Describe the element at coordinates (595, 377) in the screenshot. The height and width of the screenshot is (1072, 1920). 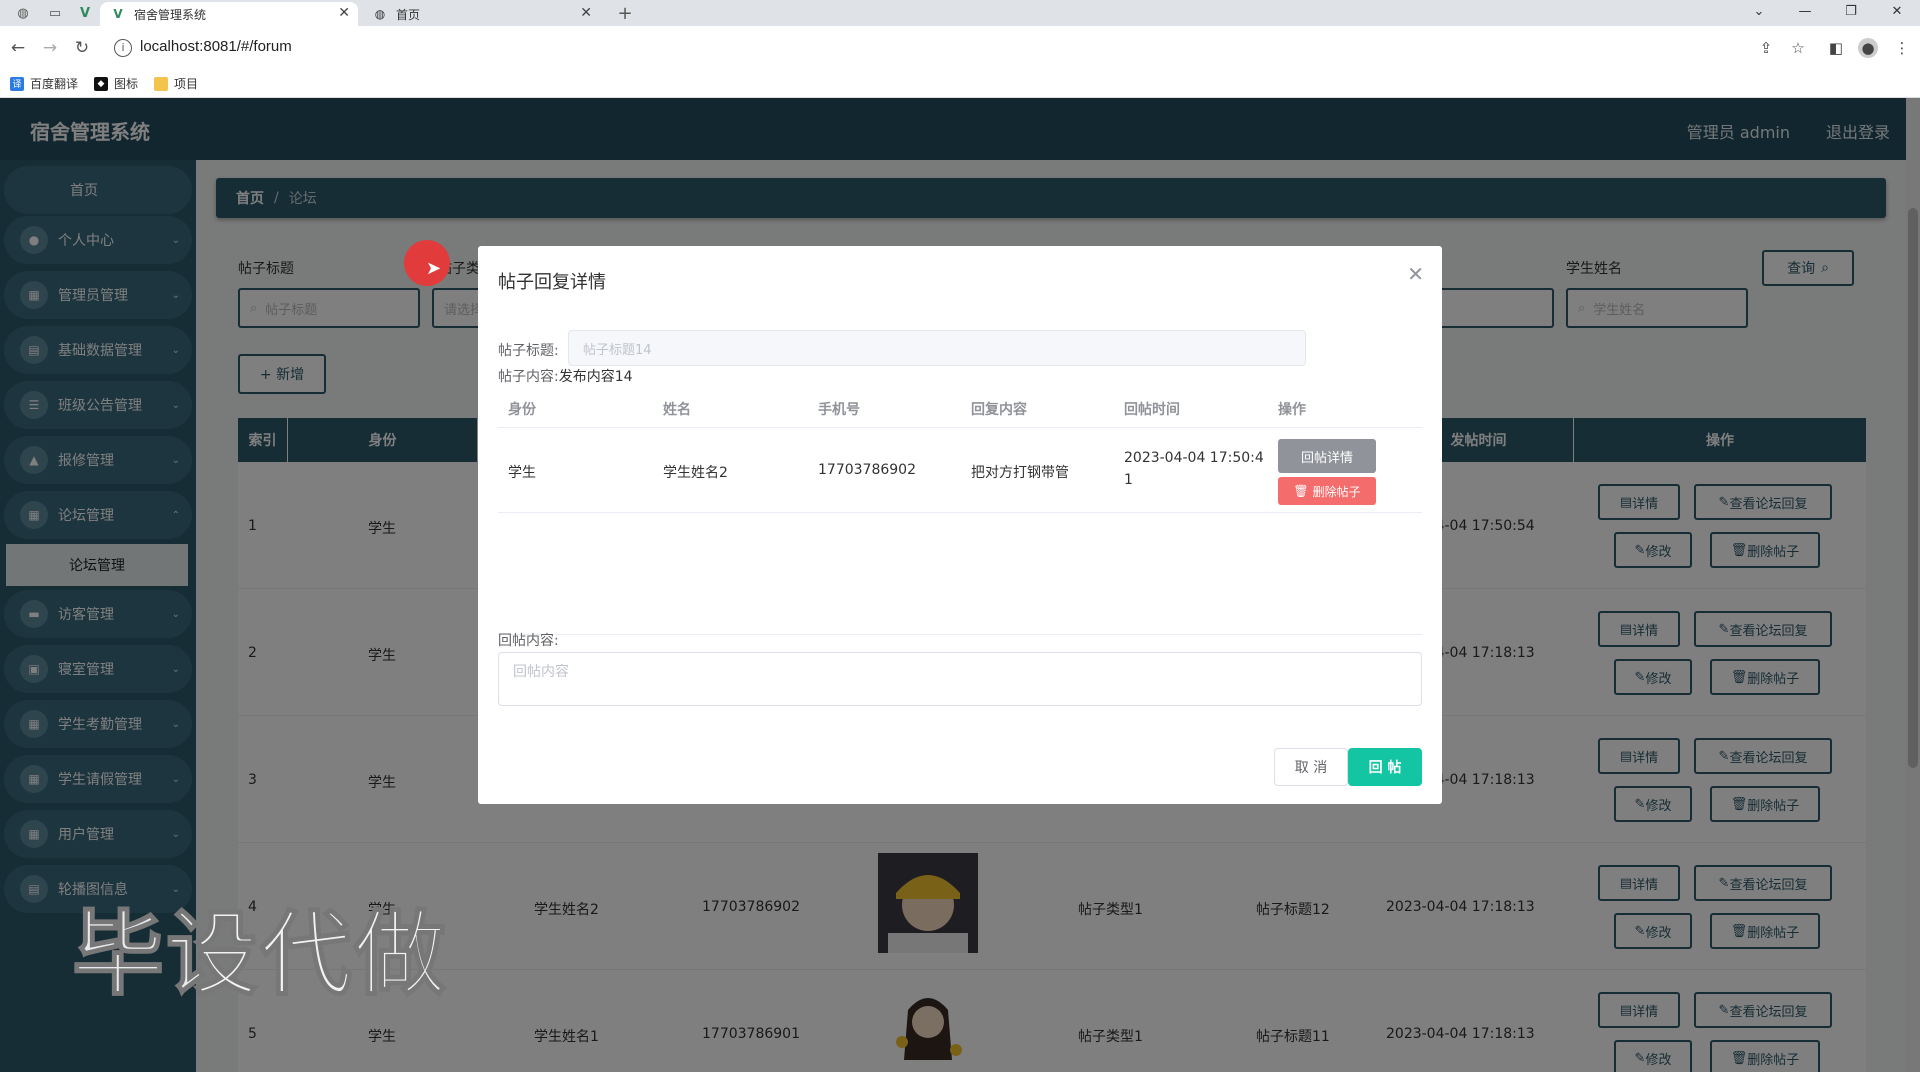
I see `post-content-value: 发布内容14` at that location.